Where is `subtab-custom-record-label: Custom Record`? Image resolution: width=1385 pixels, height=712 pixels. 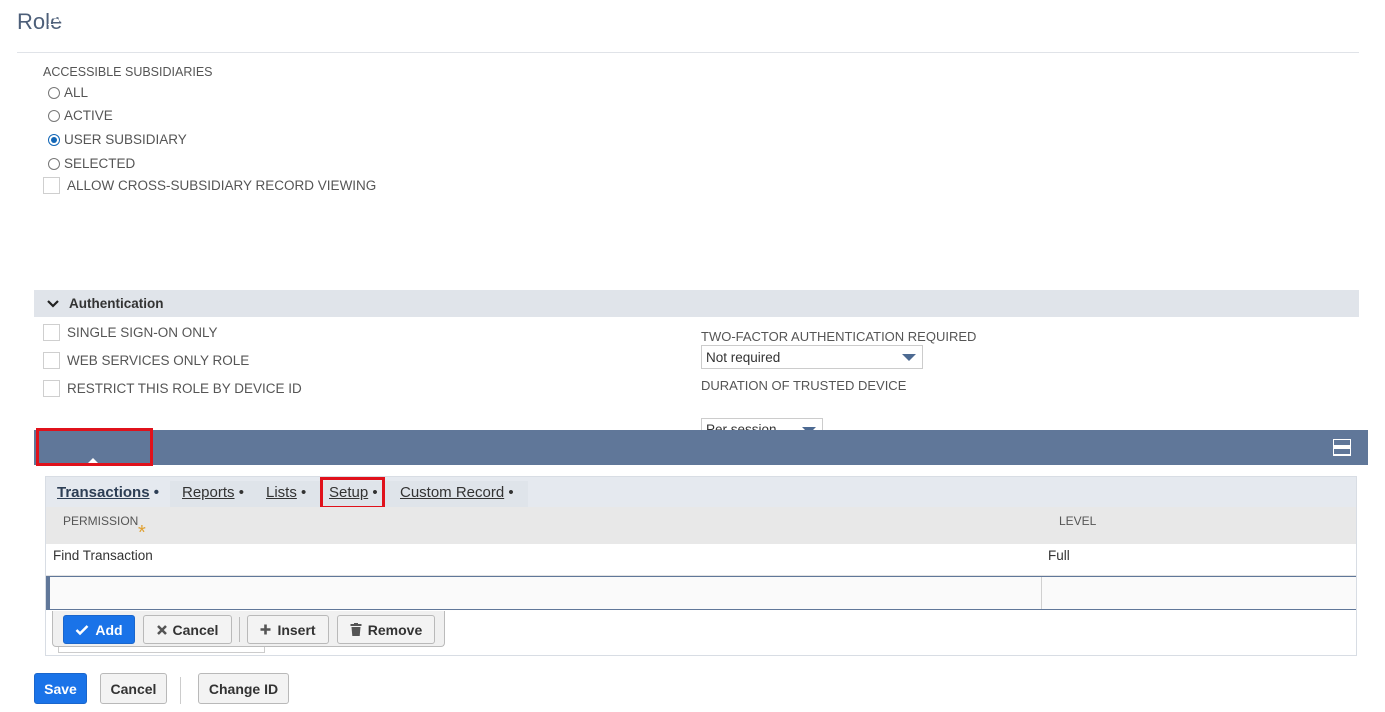 subtab-custom-record-label: Custom Record is located at coordinates (452, 492).